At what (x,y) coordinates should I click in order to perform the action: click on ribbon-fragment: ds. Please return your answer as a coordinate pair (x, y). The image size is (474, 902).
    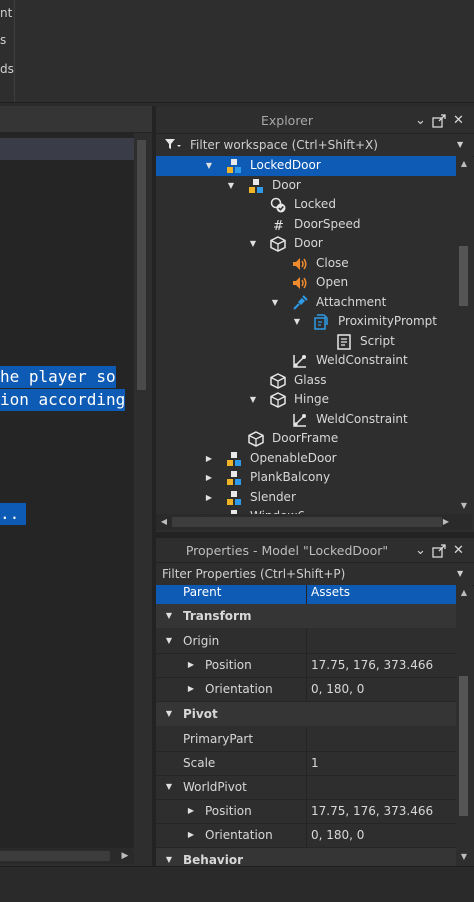
    Looking at the image, I should click on (7, 69).